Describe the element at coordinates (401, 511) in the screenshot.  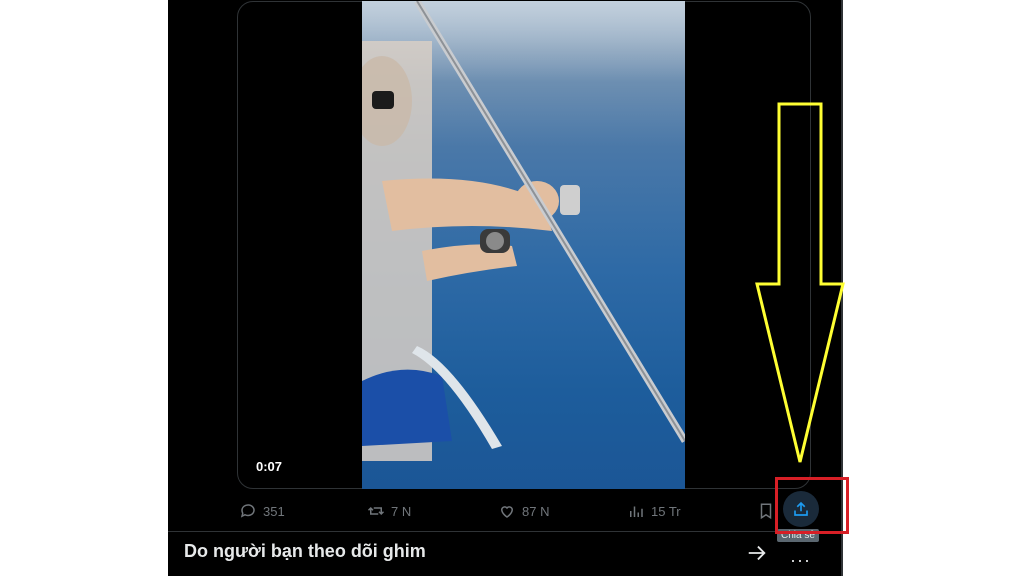
I see `repost-count: 7 N` at that location.